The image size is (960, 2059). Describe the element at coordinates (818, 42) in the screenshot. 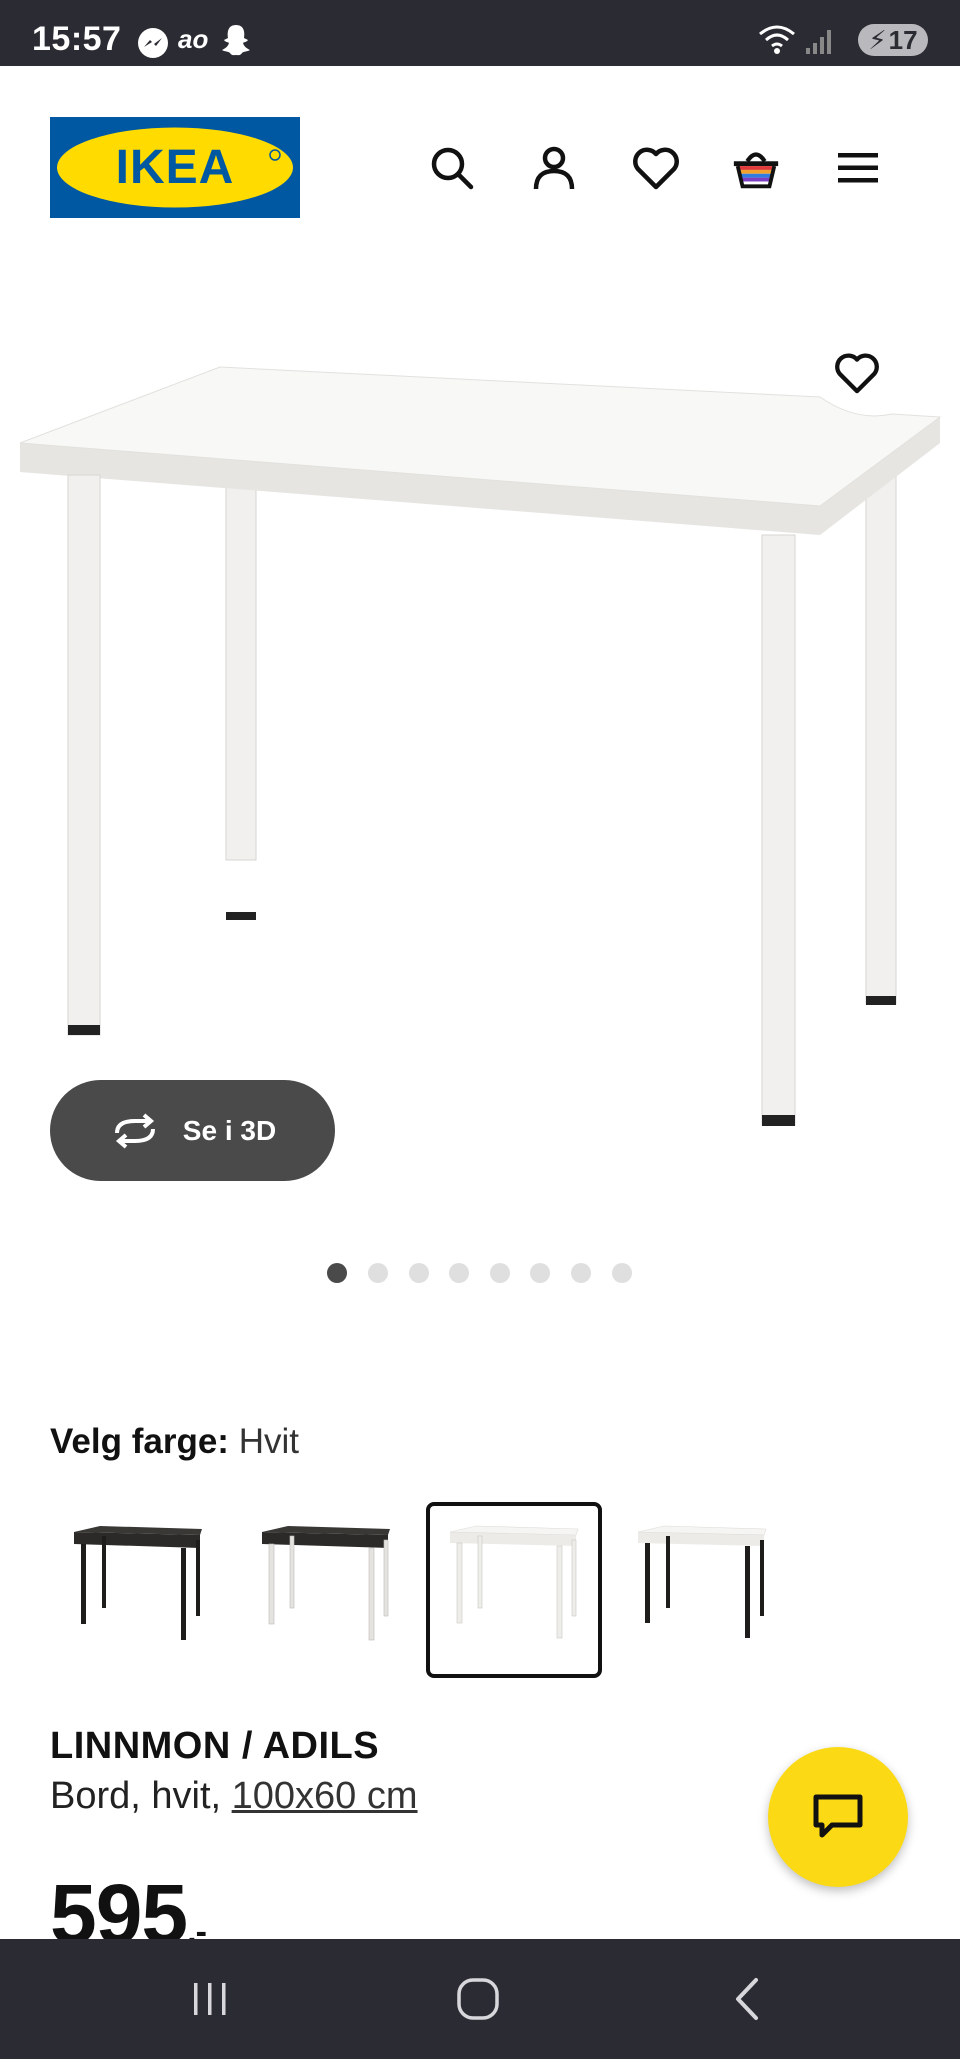

I see `signal-icon` at that location.